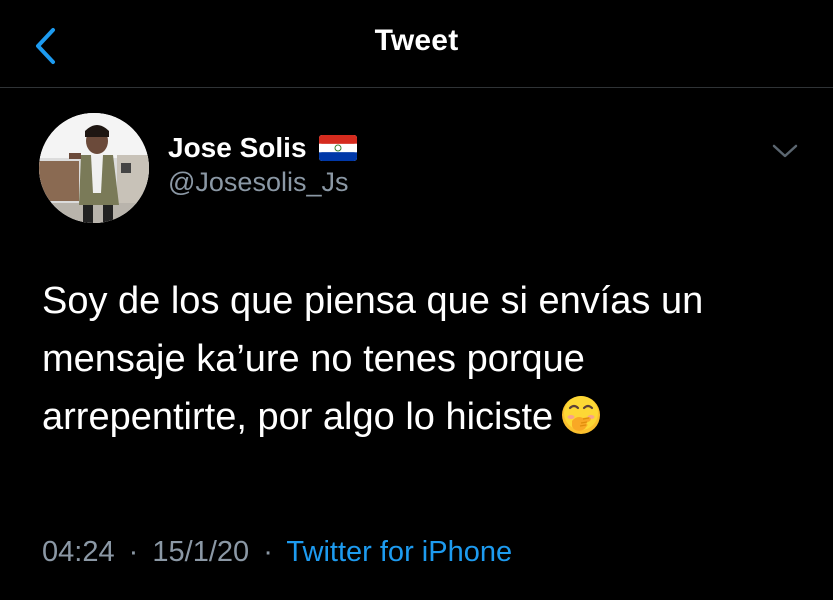  I want to click on tweet-source-link: Twitter for iPhone, so click(399, 552).